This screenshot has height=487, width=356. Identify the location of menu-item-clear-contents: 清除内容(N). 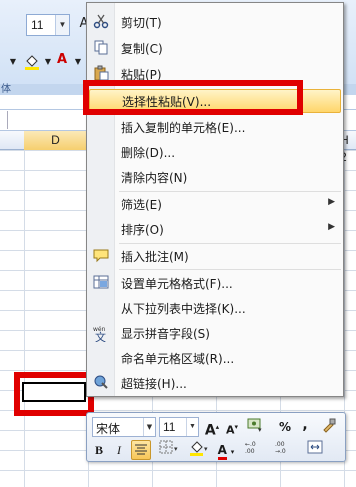
(215, 177).